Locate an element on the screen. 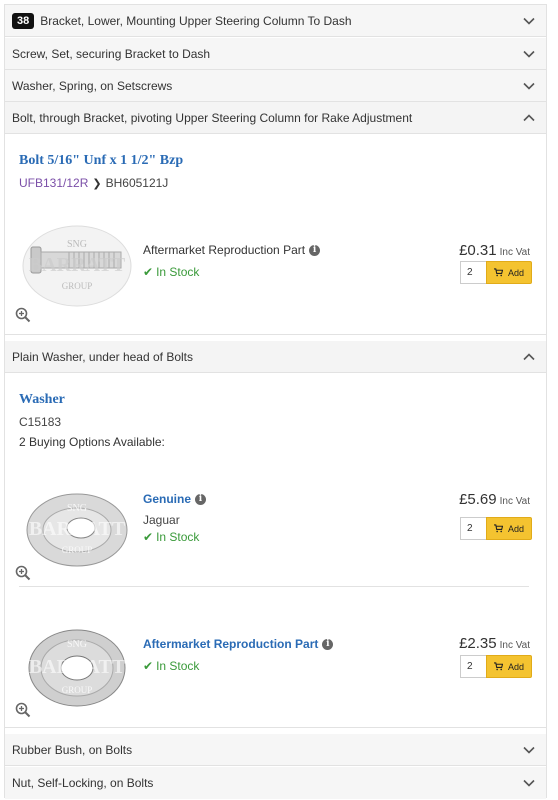  bolt-product-image: SNG BARRATT GROUP is located at coordinates (77, 266).